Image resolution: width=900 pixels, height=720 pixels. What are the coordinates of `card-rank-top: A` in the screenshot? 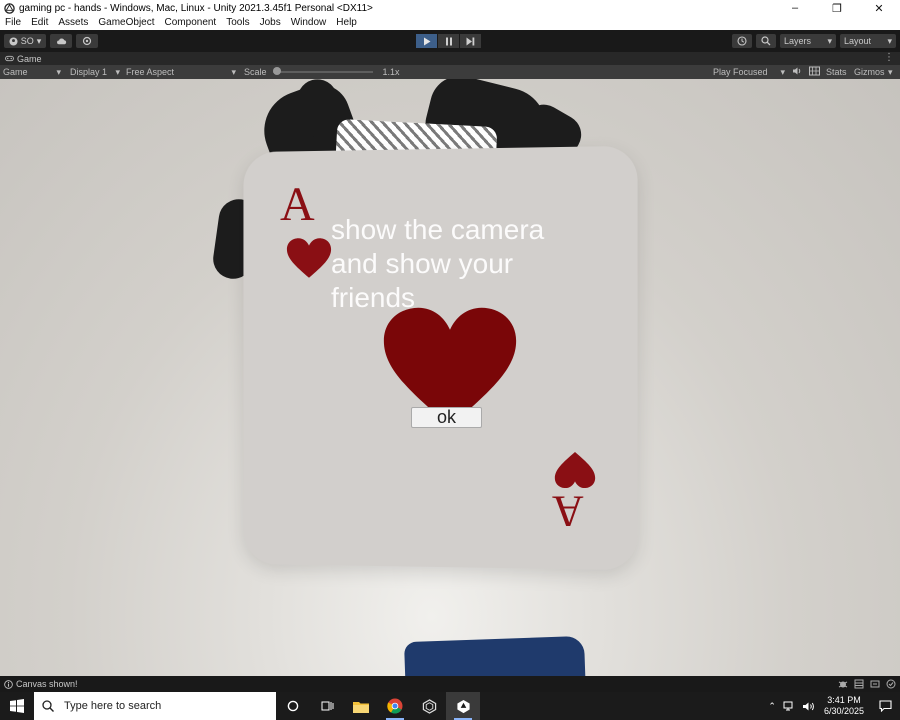 It's located at (297, 204).